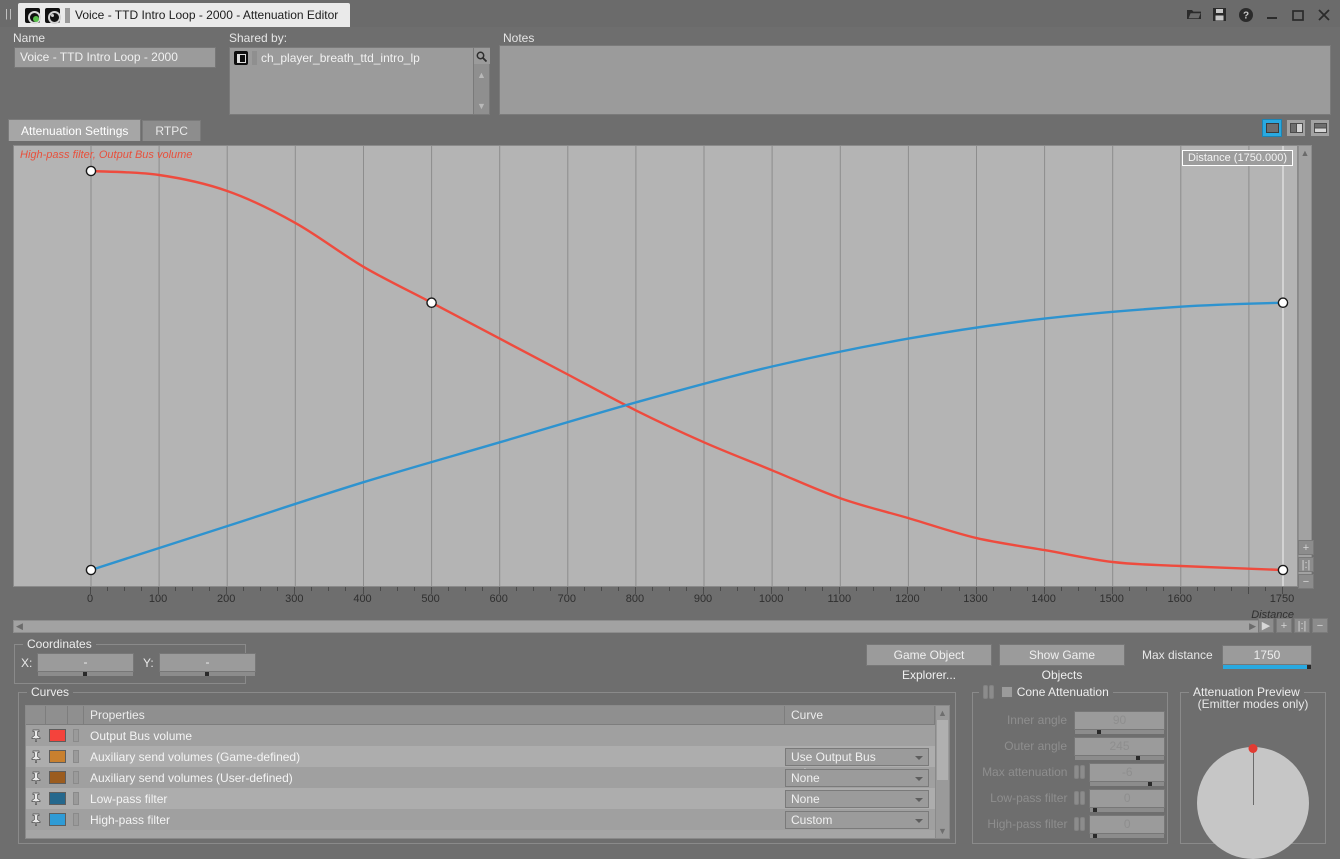 This screenshot has width=1340, height=859. I want to click on shared-by-scrollbar: ▲ ▼, so click(481, 81).